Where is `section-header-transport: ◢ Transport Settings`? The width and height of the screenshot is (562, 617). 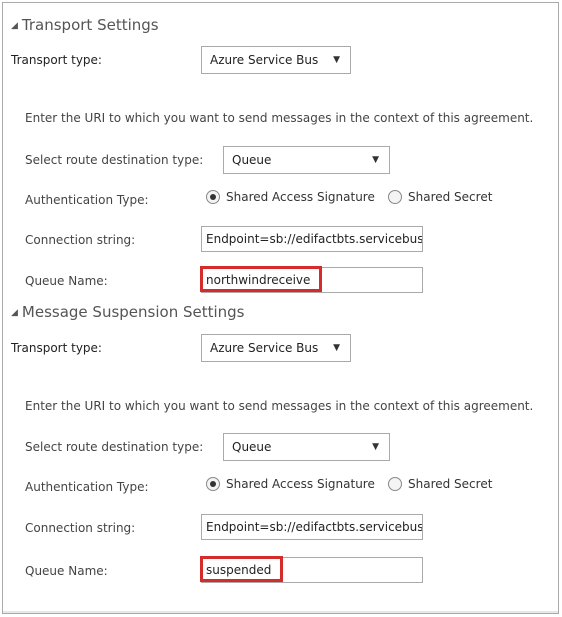
section-header-transport: ◢ Transport Settings is located at coordinates (85, 25).